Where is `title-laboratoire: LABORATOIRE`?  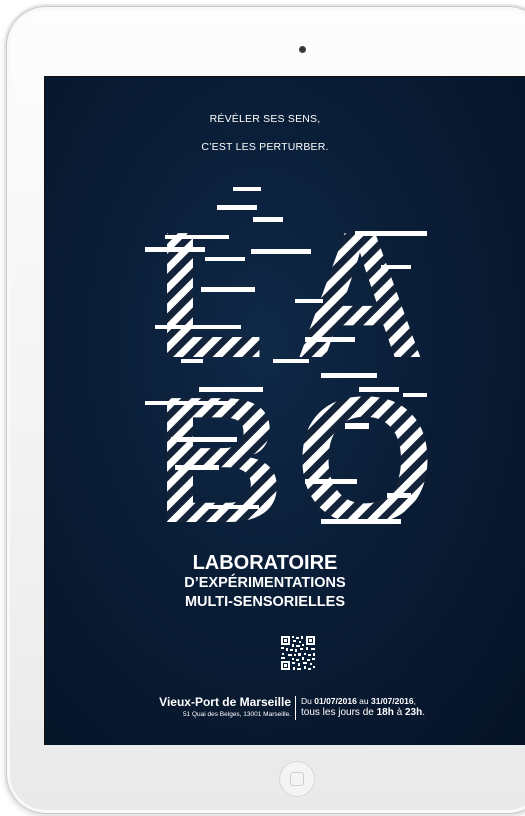 title-laboratoire: LABORATOIRE is located at coordinates (265, 563).